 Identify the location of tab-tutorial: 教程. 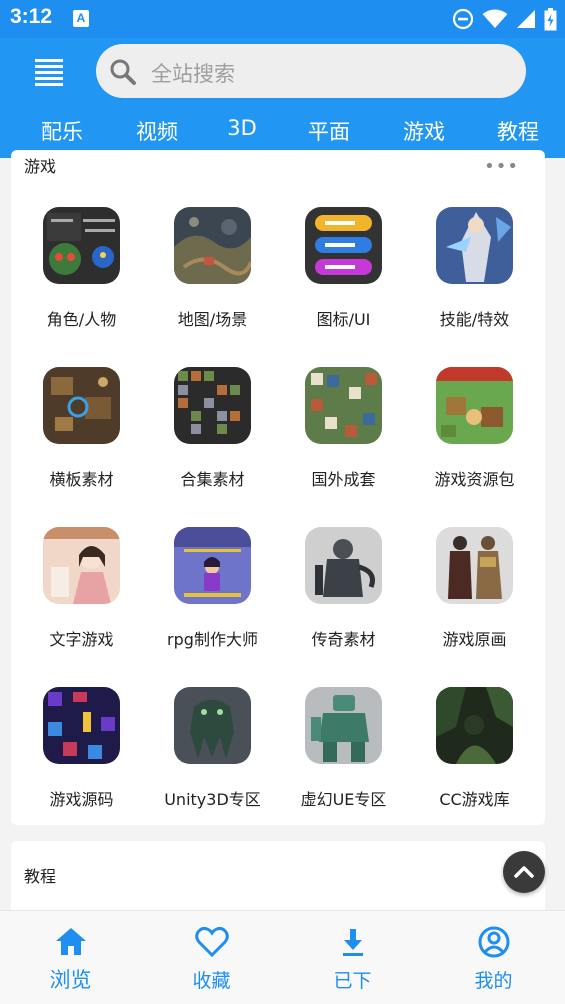
(518, 131).